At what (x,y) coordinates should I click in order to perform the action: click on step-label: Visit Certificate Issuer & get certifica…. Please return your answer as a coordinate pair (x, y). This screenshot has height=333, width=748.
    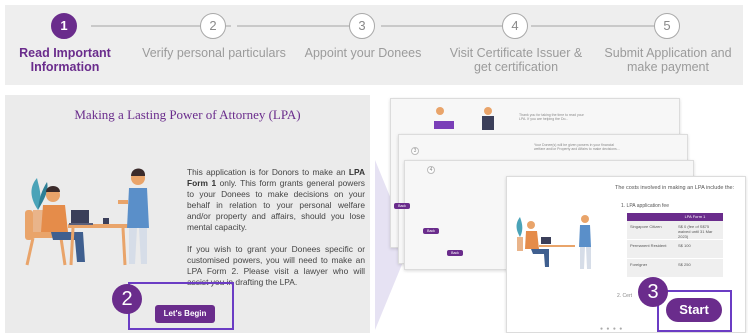
    Looking at the image, I should click on (516, 60).